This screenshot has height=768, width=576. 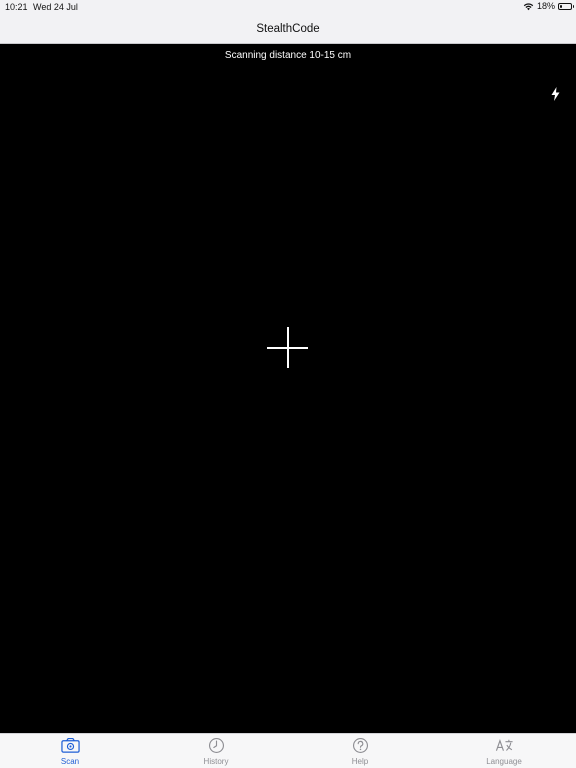 What do you see at coordinates (70, 745) in the screenshot?
I see `camera-scan-icon` at bounding box center [70, 745].